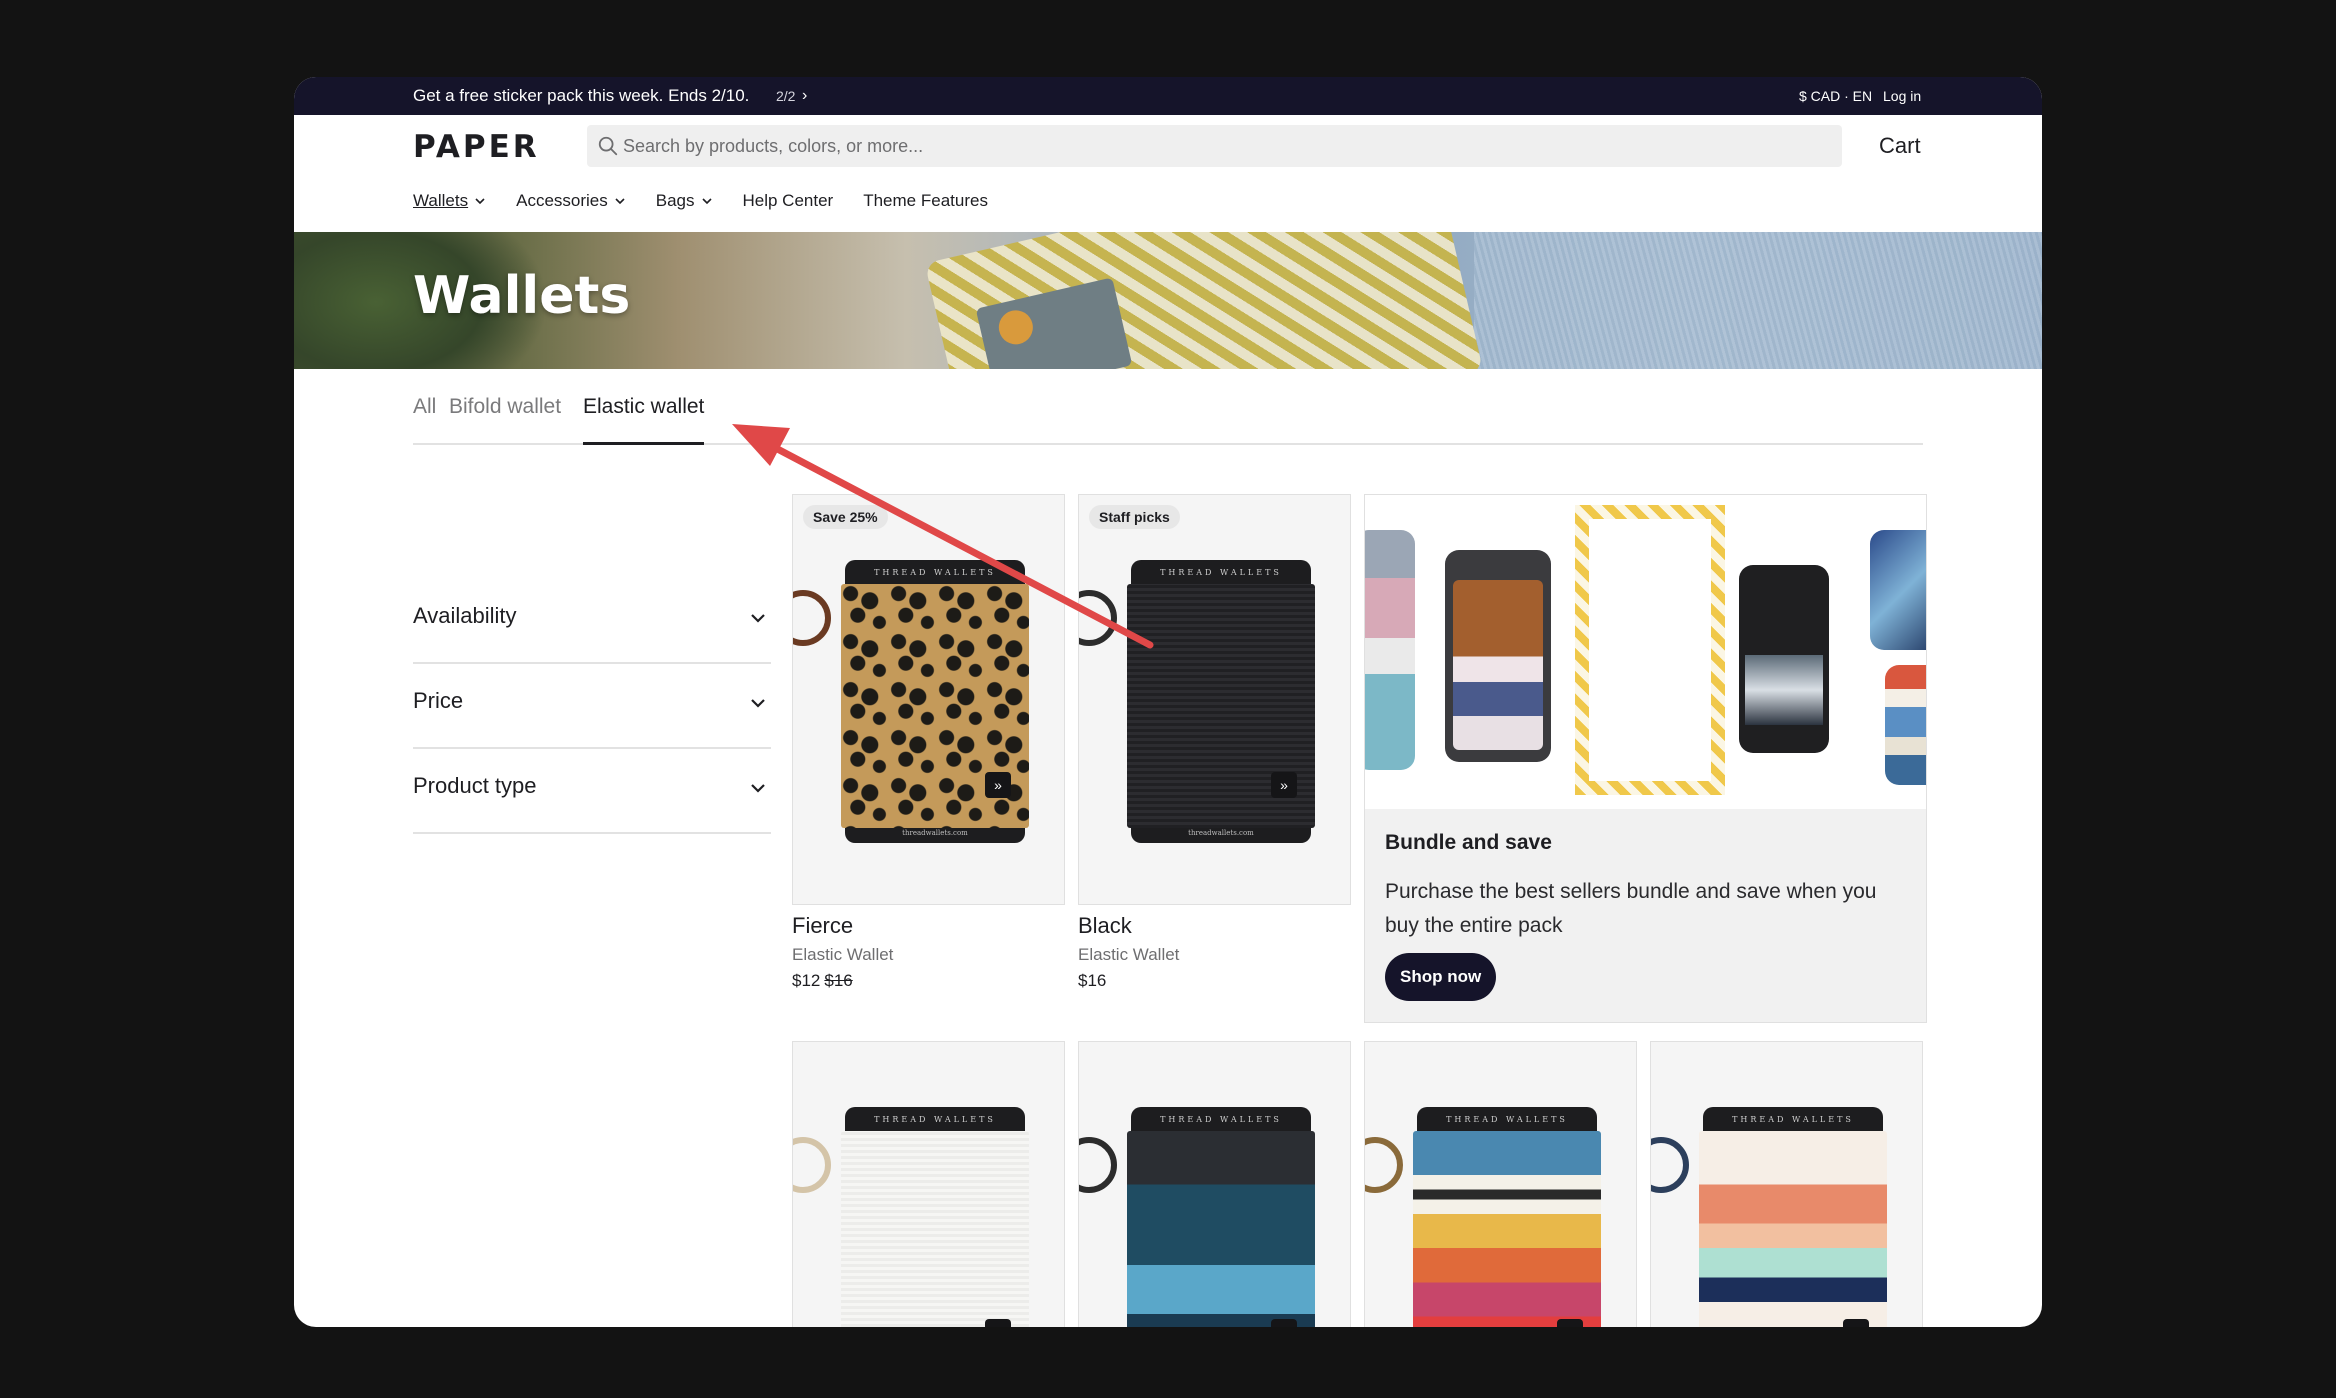 The height and width of the screenshot is (1398, 2336). Describe the element at coordinates (804, 96) in the screenshot. I see `chevron-right-icon: ›` at that location.